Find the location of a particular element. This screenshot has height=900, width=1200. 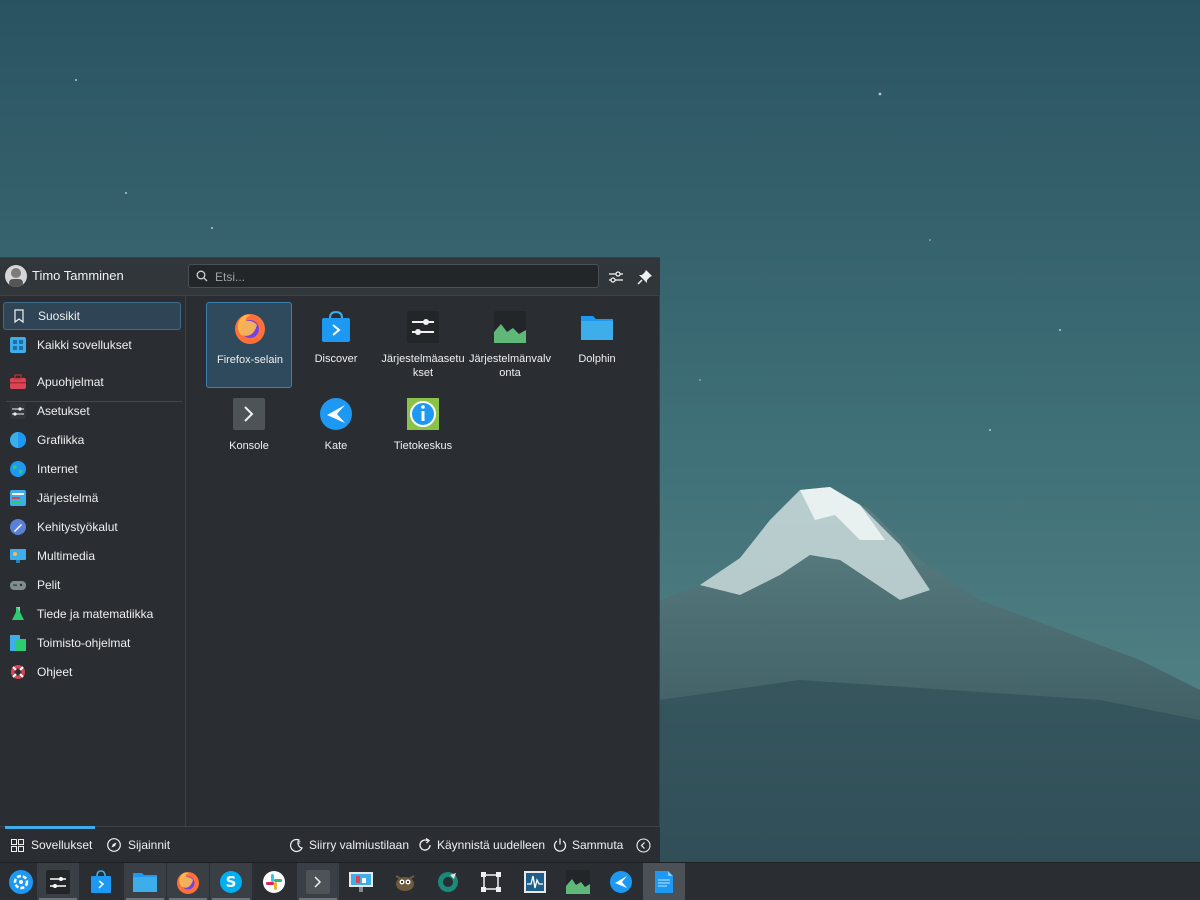

category-label: Tiede ja matematiikka is located at coordinates (95, 614).